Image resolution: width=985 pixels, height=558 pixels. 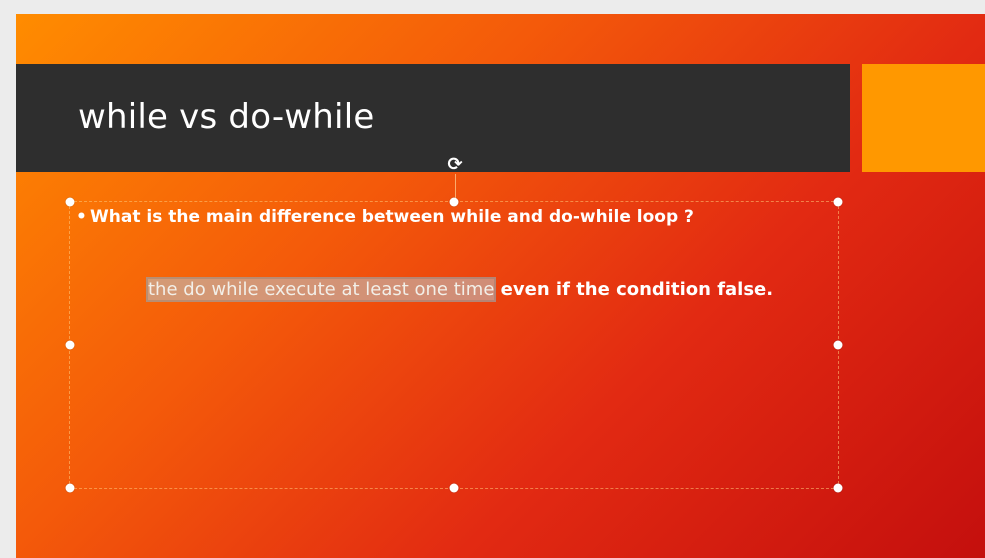 What do you see at coordinates (70, 345) in the screenshot?
I see `resize-handle-middle-left` at bounding box center [70, 345].